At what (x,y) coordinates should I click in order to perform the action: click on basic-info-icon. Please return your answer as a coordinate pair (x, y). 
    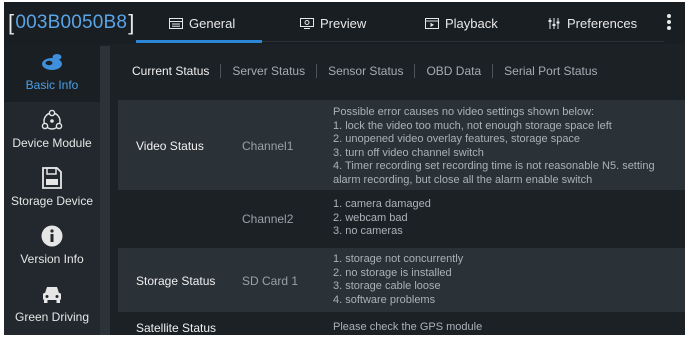
    Looking at the image, I should click on (52, 62).